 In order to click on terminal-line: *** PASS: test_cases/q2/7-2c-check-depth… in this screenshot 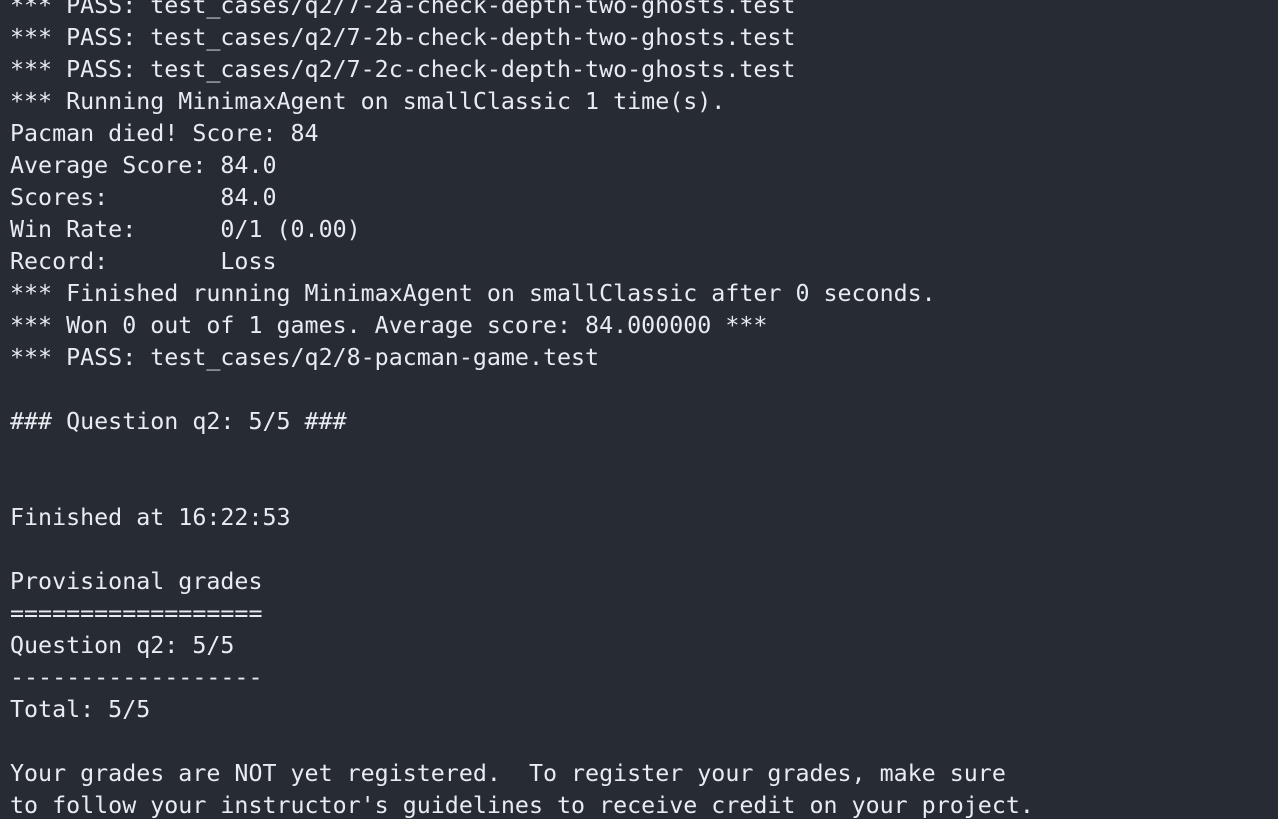, I will do `click(403, 69)`.